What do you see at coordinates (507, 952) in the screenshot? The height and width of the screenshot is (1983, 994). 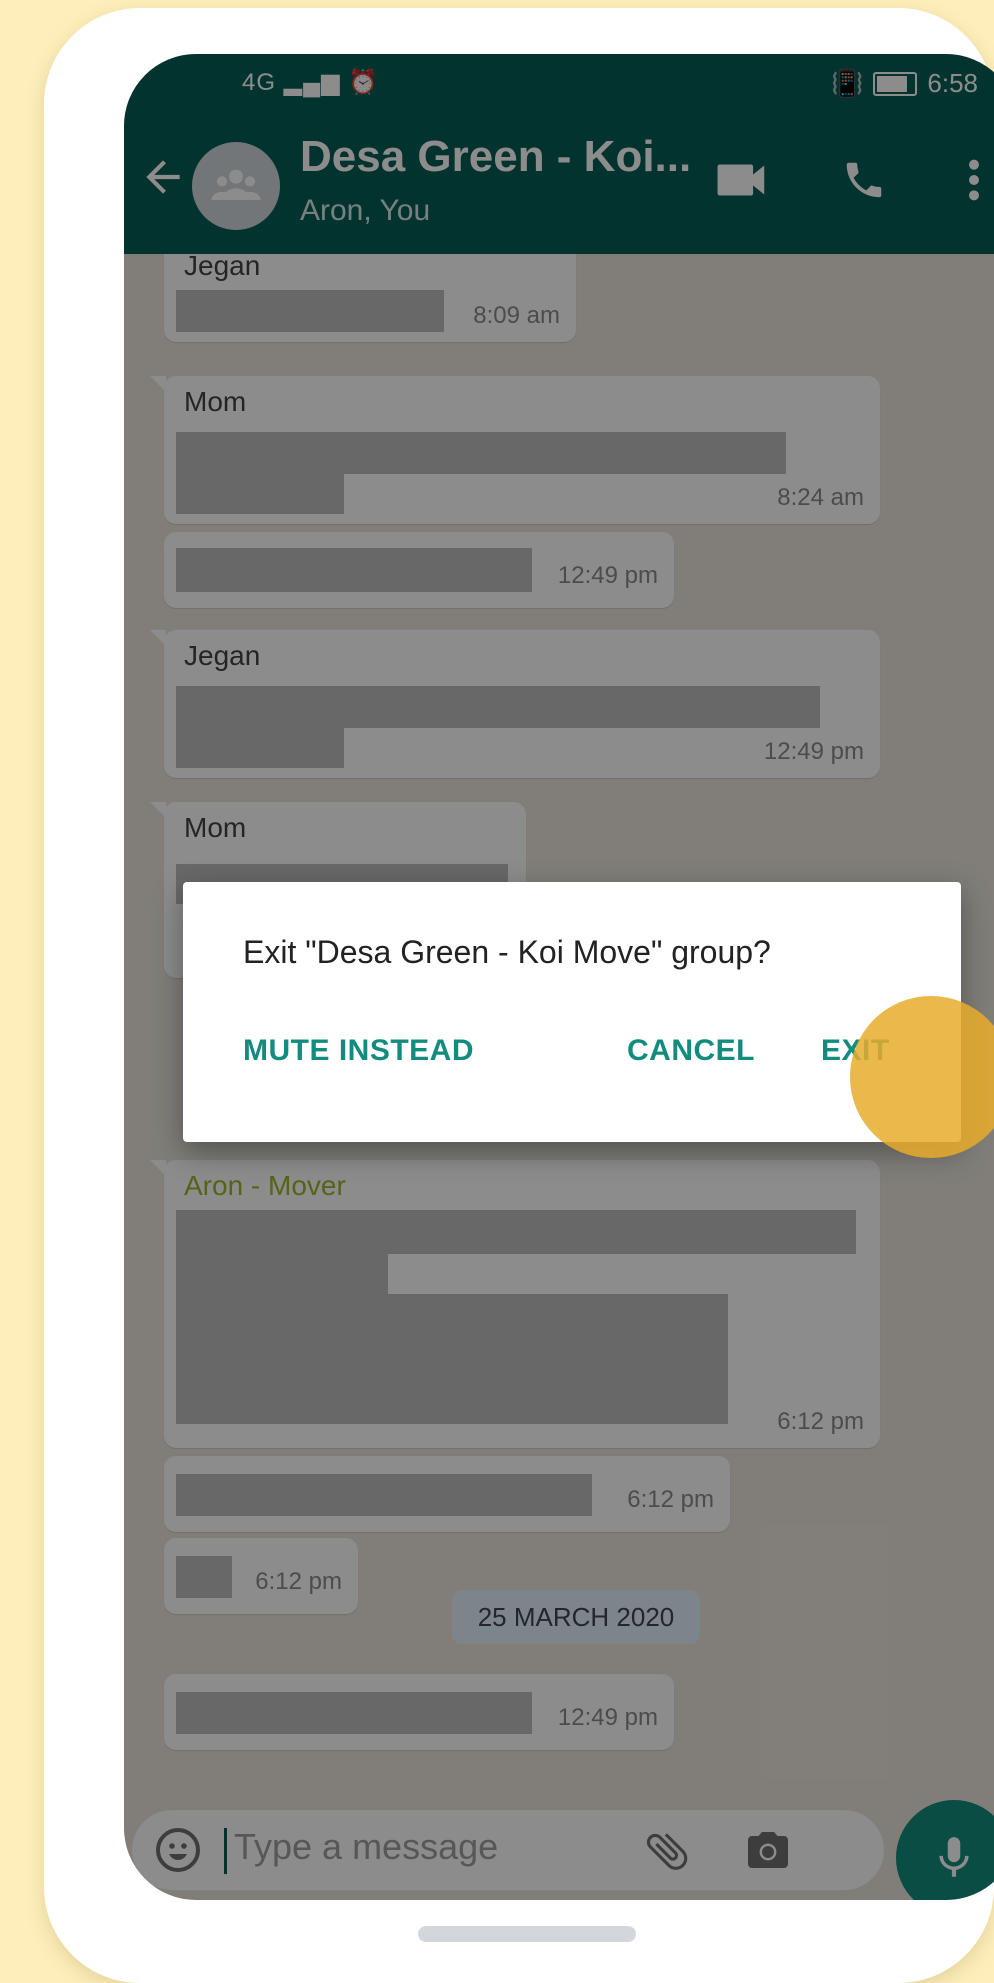 I see `dialog-message: Exit "Desa Green - Koi Move" group?` at bounding box center [507, 952].